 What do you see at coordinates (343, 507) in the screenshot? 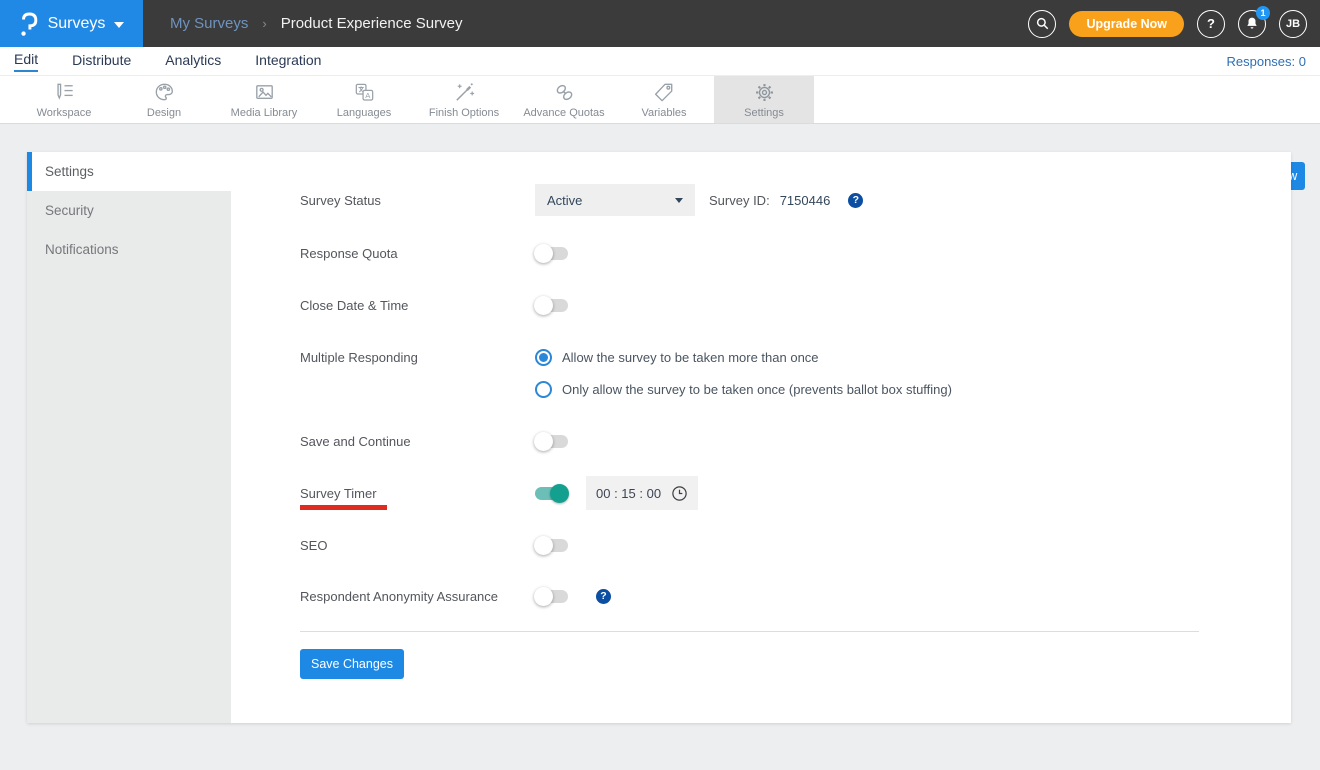
I see `survey-timer-highlight-underline` at bounding box center [343, 507].